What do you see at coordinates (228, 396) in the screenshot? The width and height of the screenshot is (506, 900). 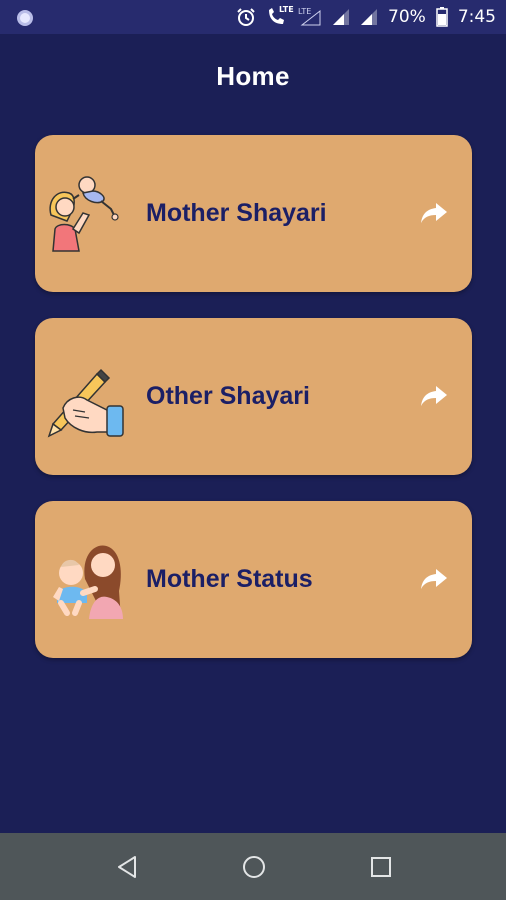 I see `card-label: Other Shayari` at bounding box center [228, 396].